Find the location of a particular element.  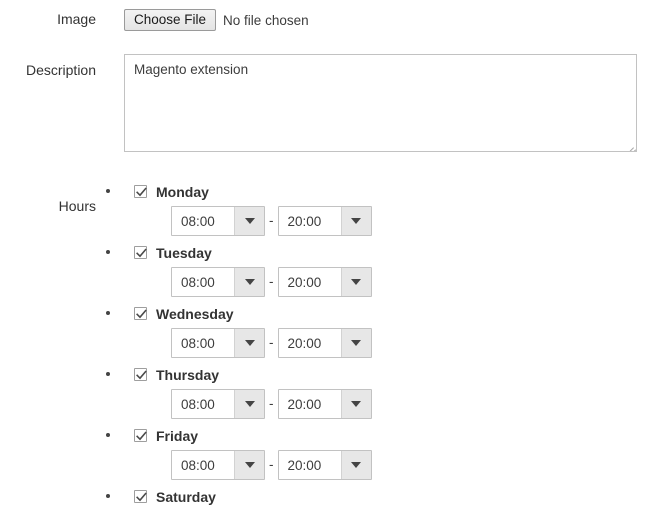

day-name-label: Saturday is located at coordinates (186, 496).